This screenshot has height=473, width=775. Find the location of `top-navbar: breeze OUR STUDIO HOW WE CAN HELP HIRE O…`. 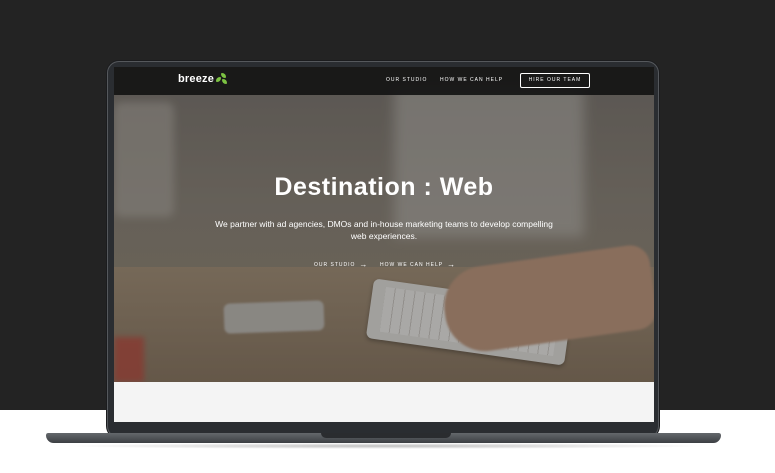

top-navbar: breeze OUR STUDIO HOW WE CAN HELP HIRE O… is located at coordinates (384, 81).